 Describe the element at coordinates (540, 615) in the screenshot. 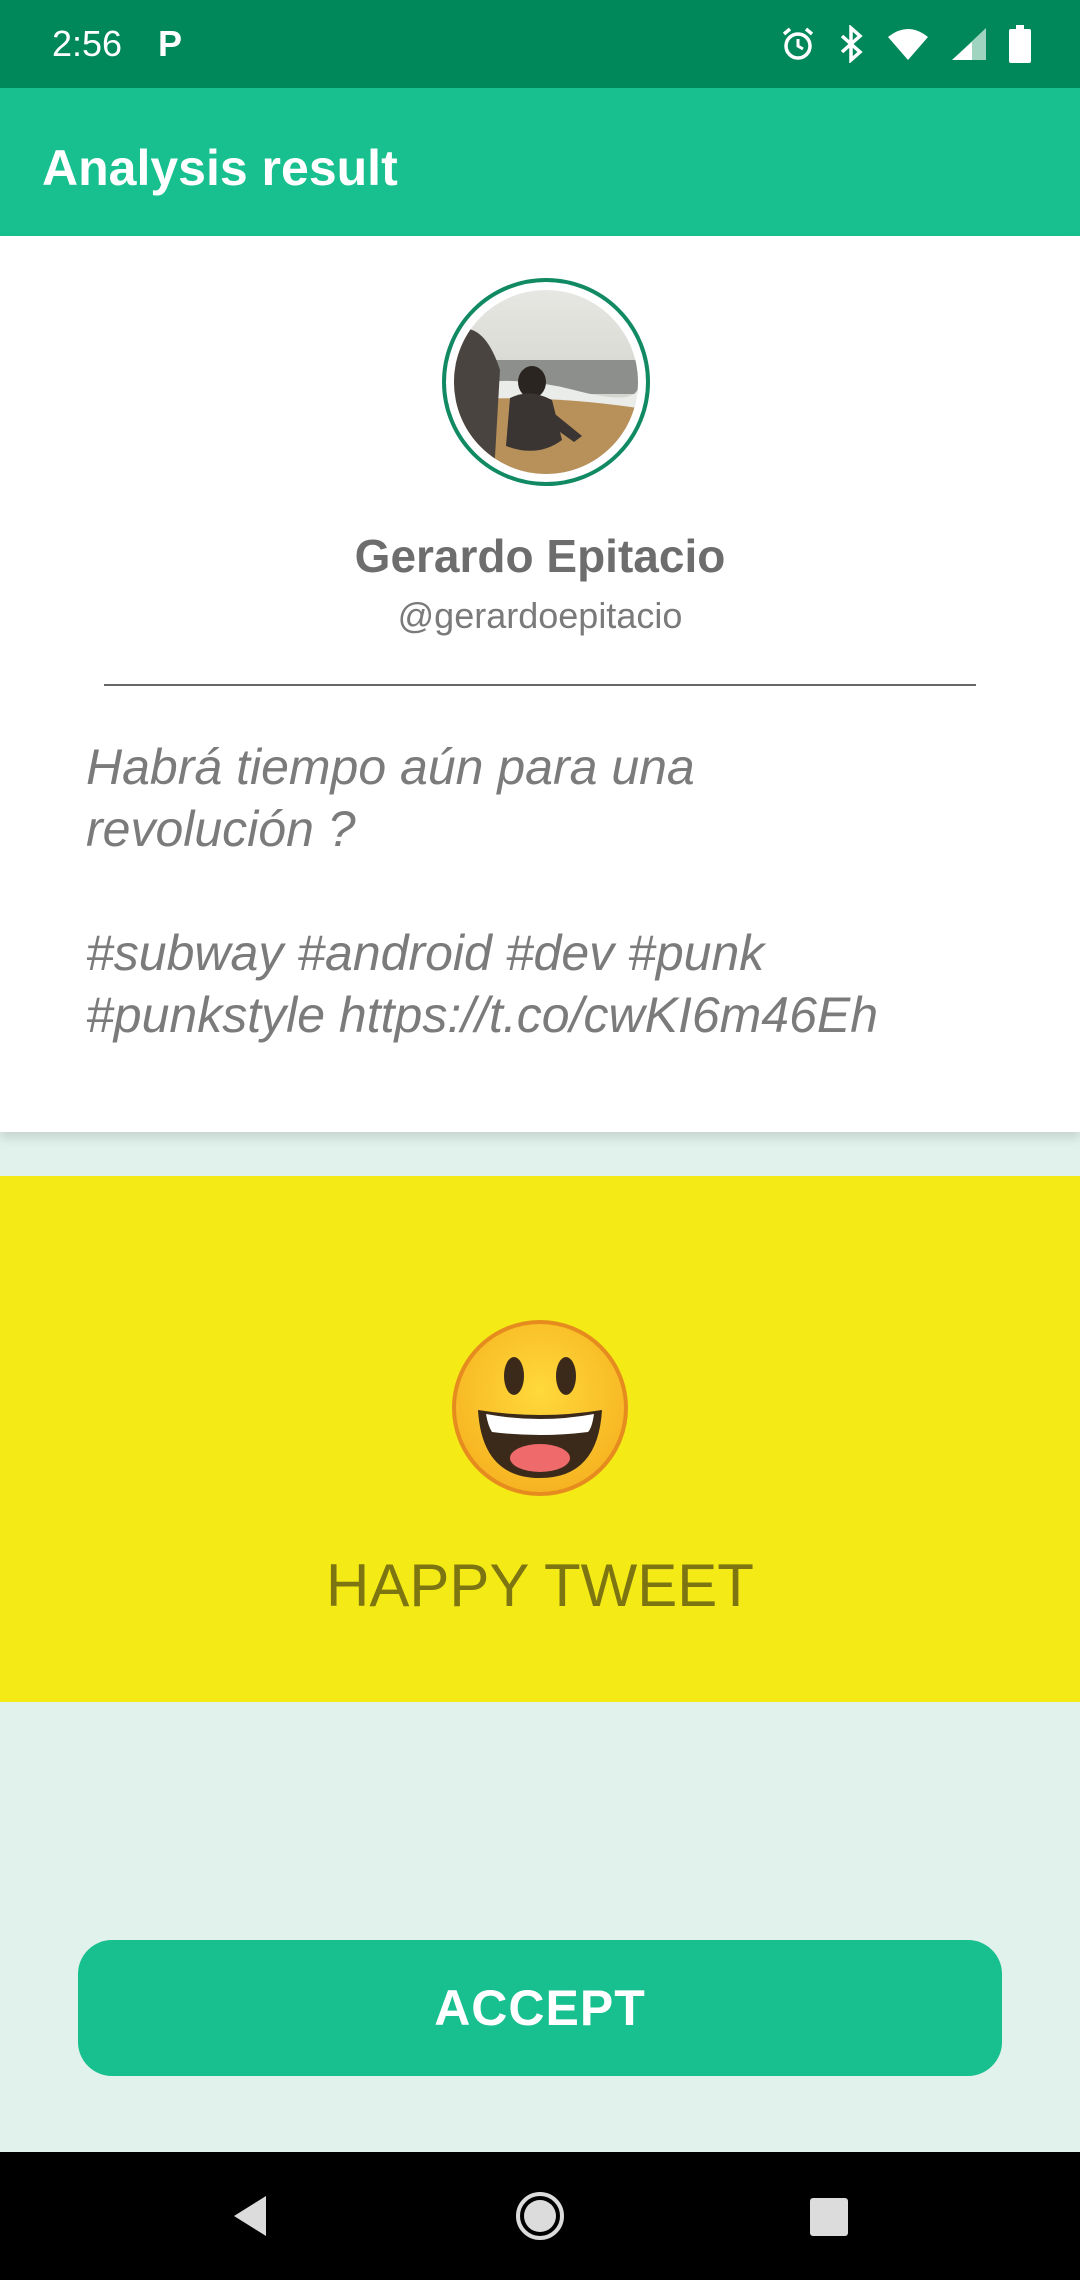

I see `user-handle: @gerardoepitacio` at that location.